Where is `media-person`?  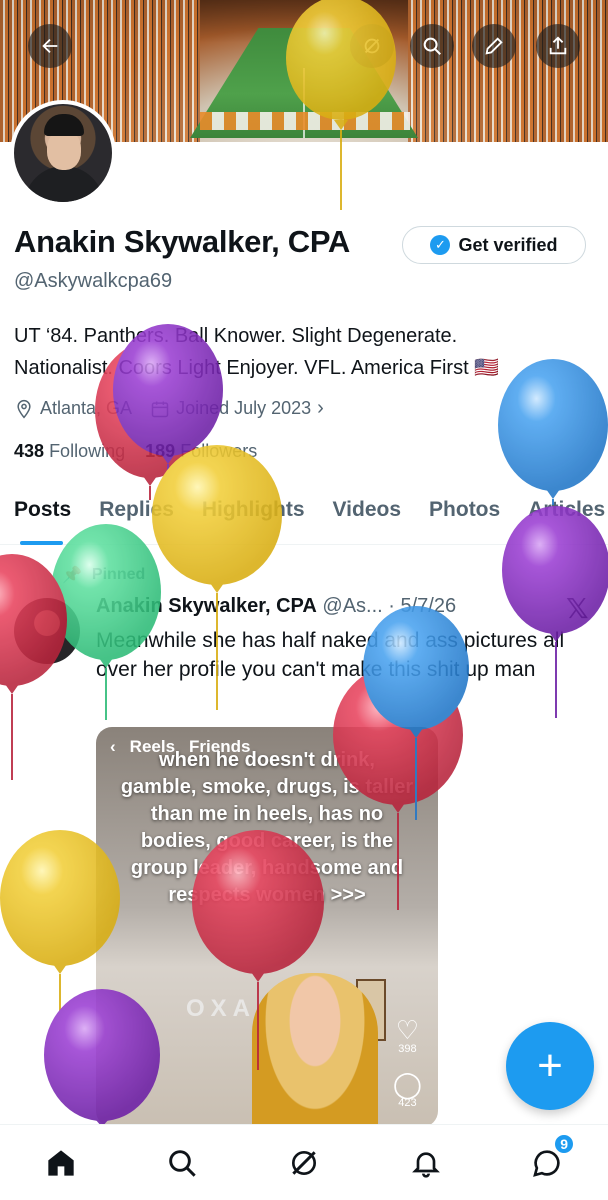 media-person is located at coordinates (315, 1050).